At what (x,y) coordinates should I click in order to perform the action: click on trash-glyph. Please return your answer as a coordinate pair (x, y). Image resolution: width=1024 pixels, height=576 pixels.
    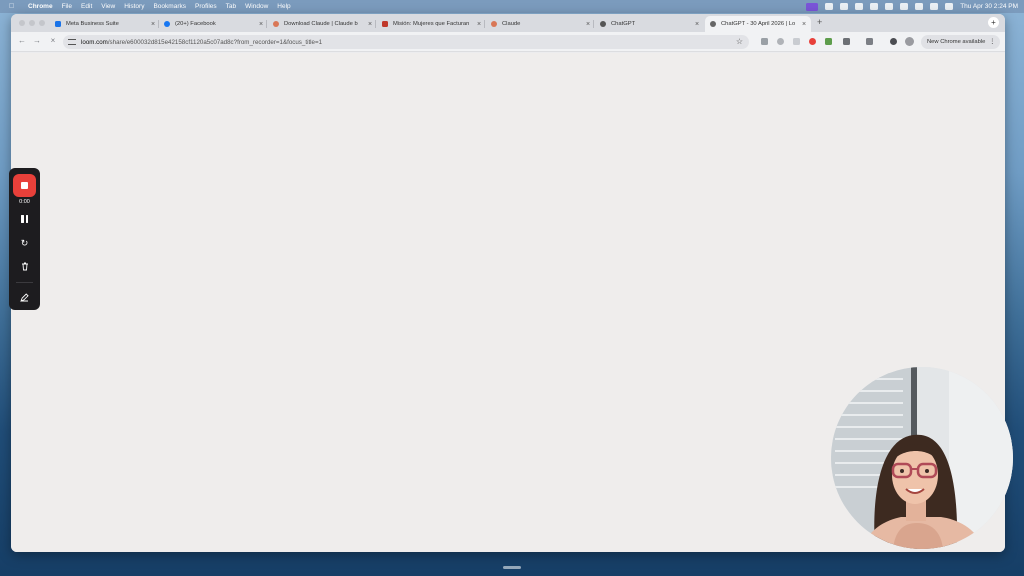
    Looking at the image, I should click on (24, 266).